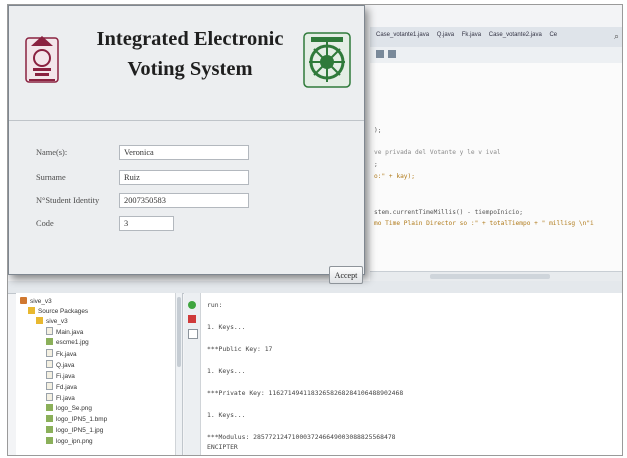 The image size is (627, 458). I want to click on tree-file: logo_ipn.png, so click(69, 441).